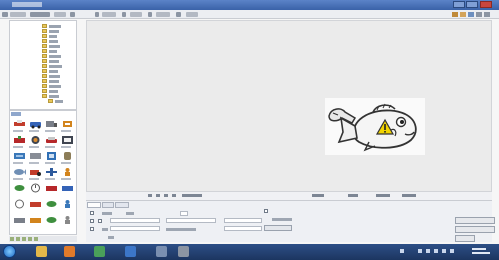 The width and height of the screenshot is (499, 260). What do you see at coordinates (67, 124) in the screenshot?
I see `sprite-hammer` at bounding box center [67, 124].